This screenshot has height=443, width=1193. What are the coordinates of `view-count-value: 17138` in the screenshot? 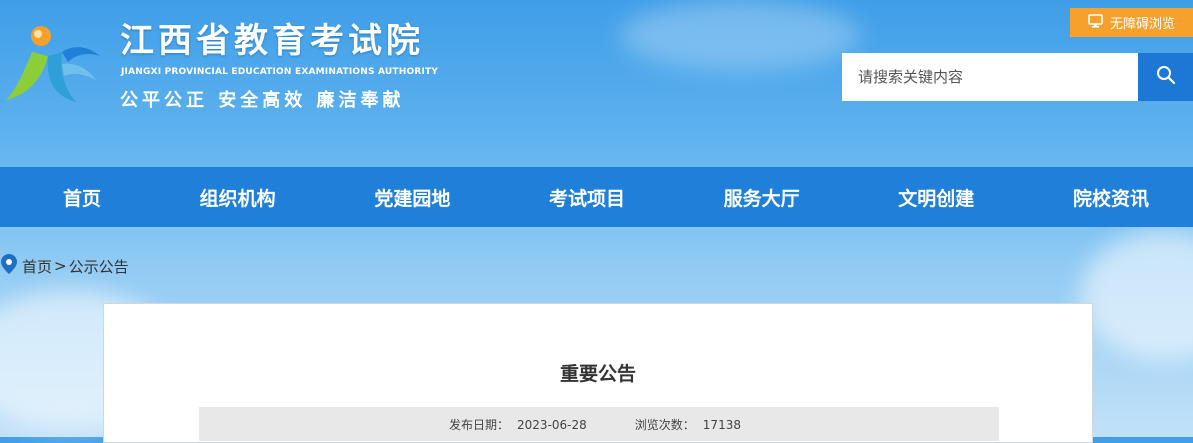 It's located at (721, 424).